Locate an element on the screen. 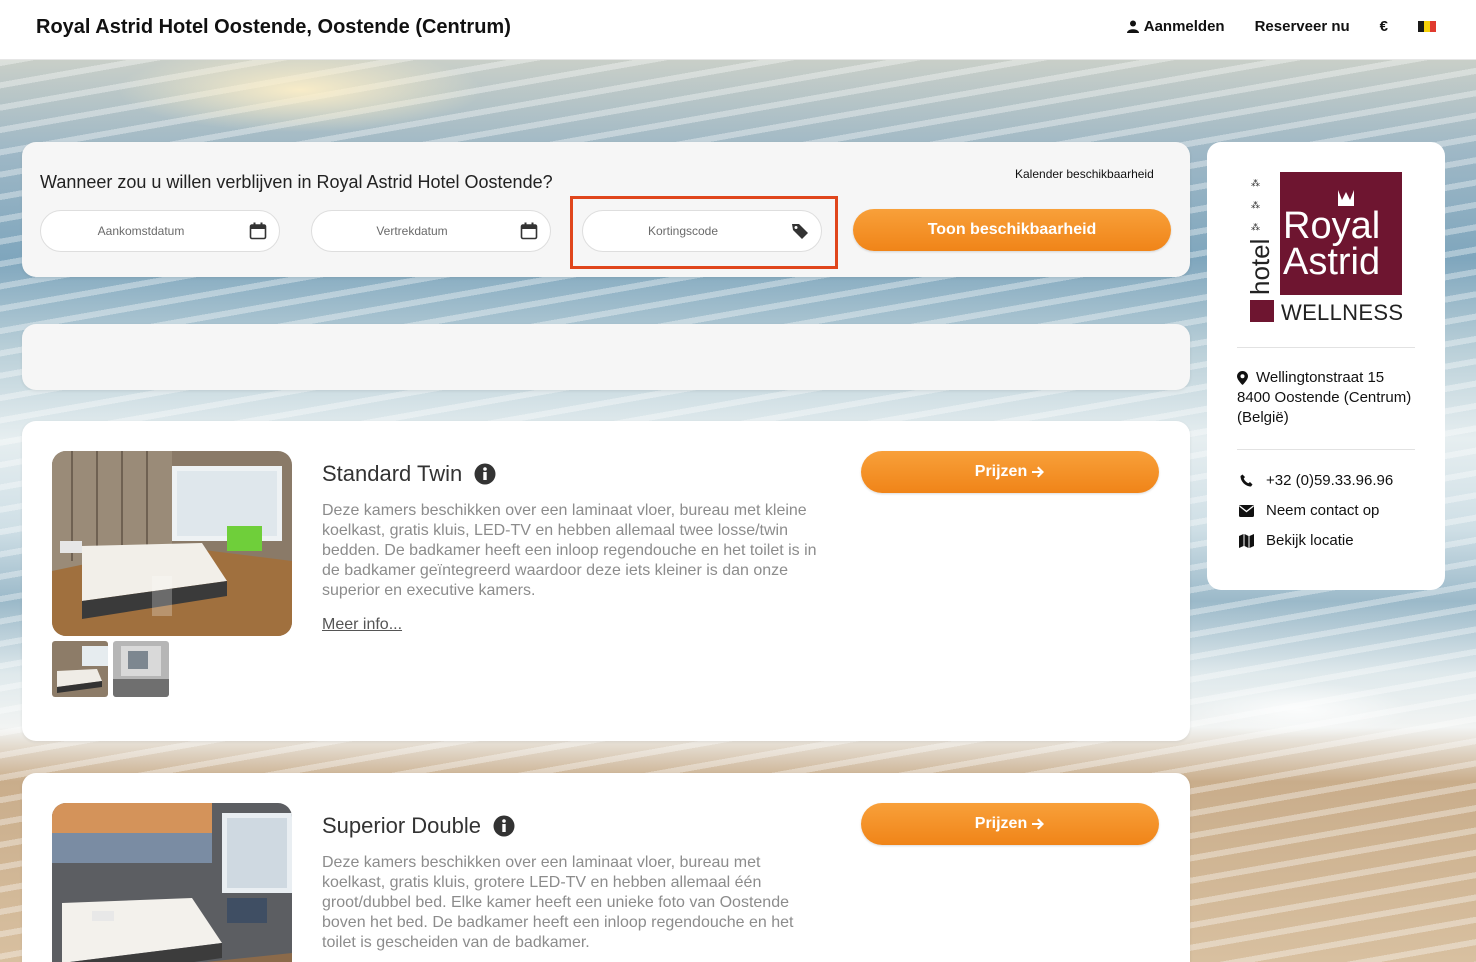 The height and width of the screenshot is (962, 1476). departure-date-field is located at coordinates (431, 231).